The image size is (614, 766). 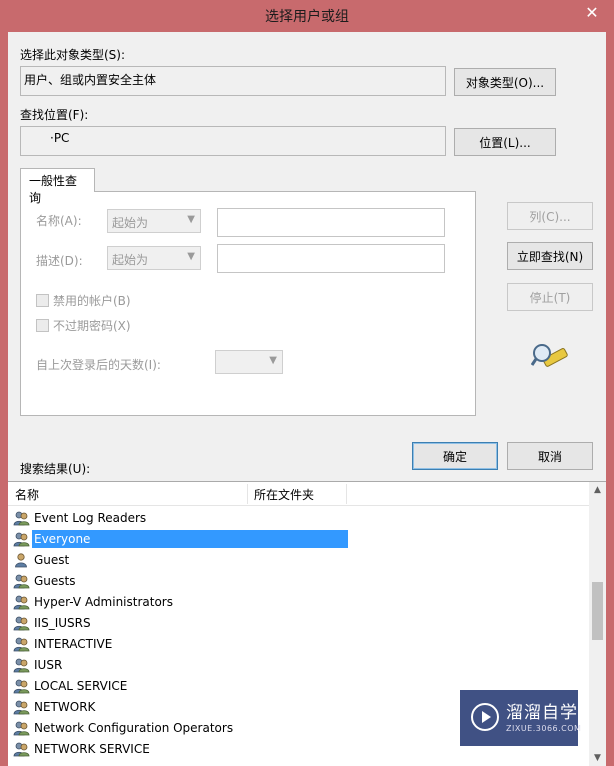 I want to click on list-item: Network Configuration Operators, so click(x=124, y=728).